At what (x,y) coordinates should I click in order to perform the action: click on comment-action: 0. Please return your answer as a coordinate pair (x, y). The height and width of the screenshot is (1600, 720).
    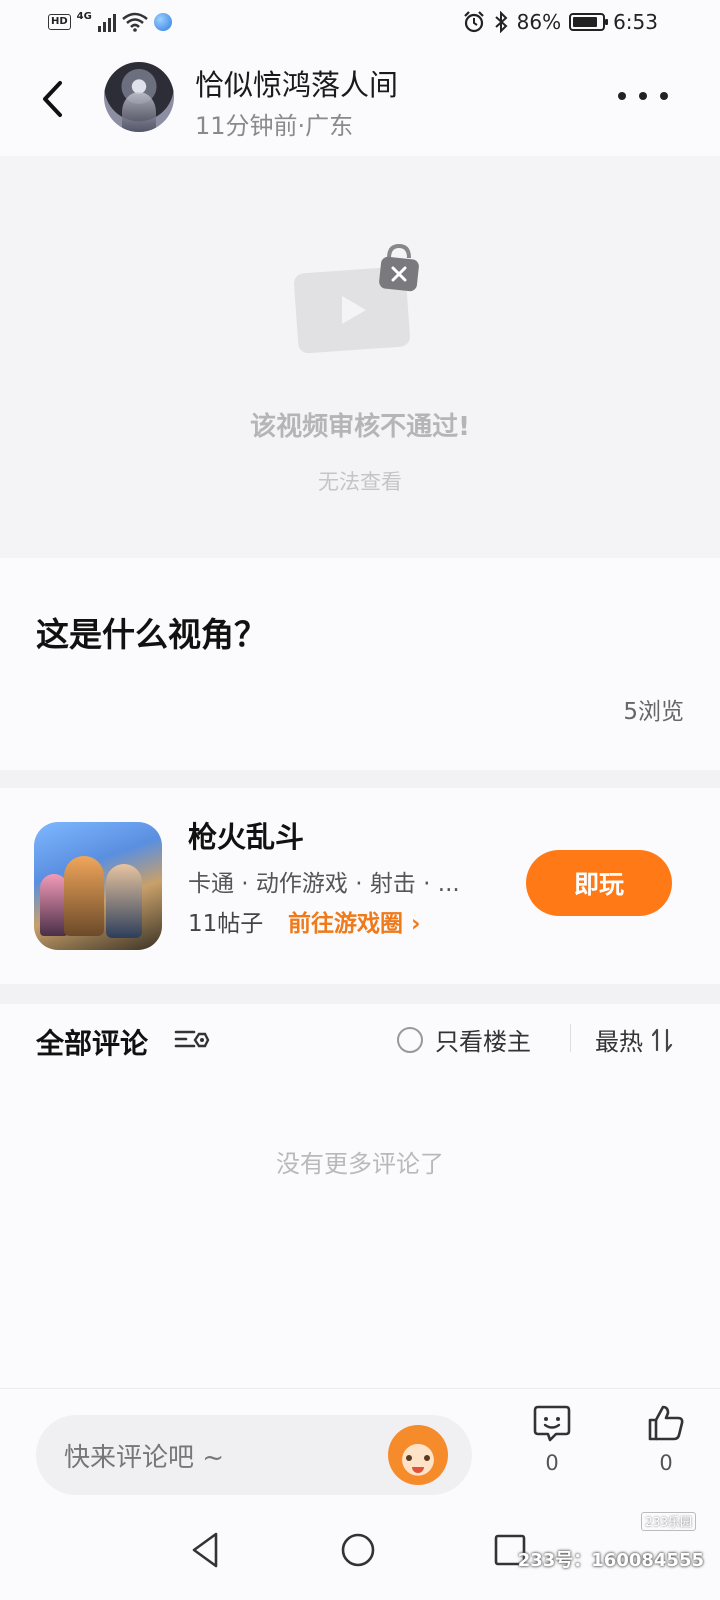
    Looking at the image, I should click on (552, 1439).